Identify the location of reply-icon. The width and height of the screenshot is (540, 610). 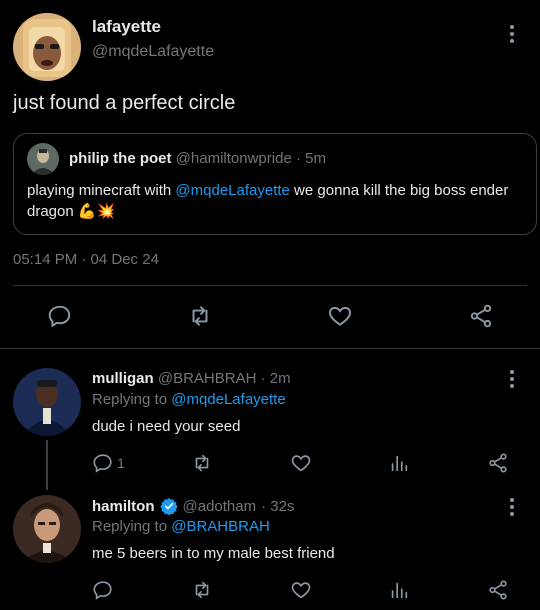
(60, 316).